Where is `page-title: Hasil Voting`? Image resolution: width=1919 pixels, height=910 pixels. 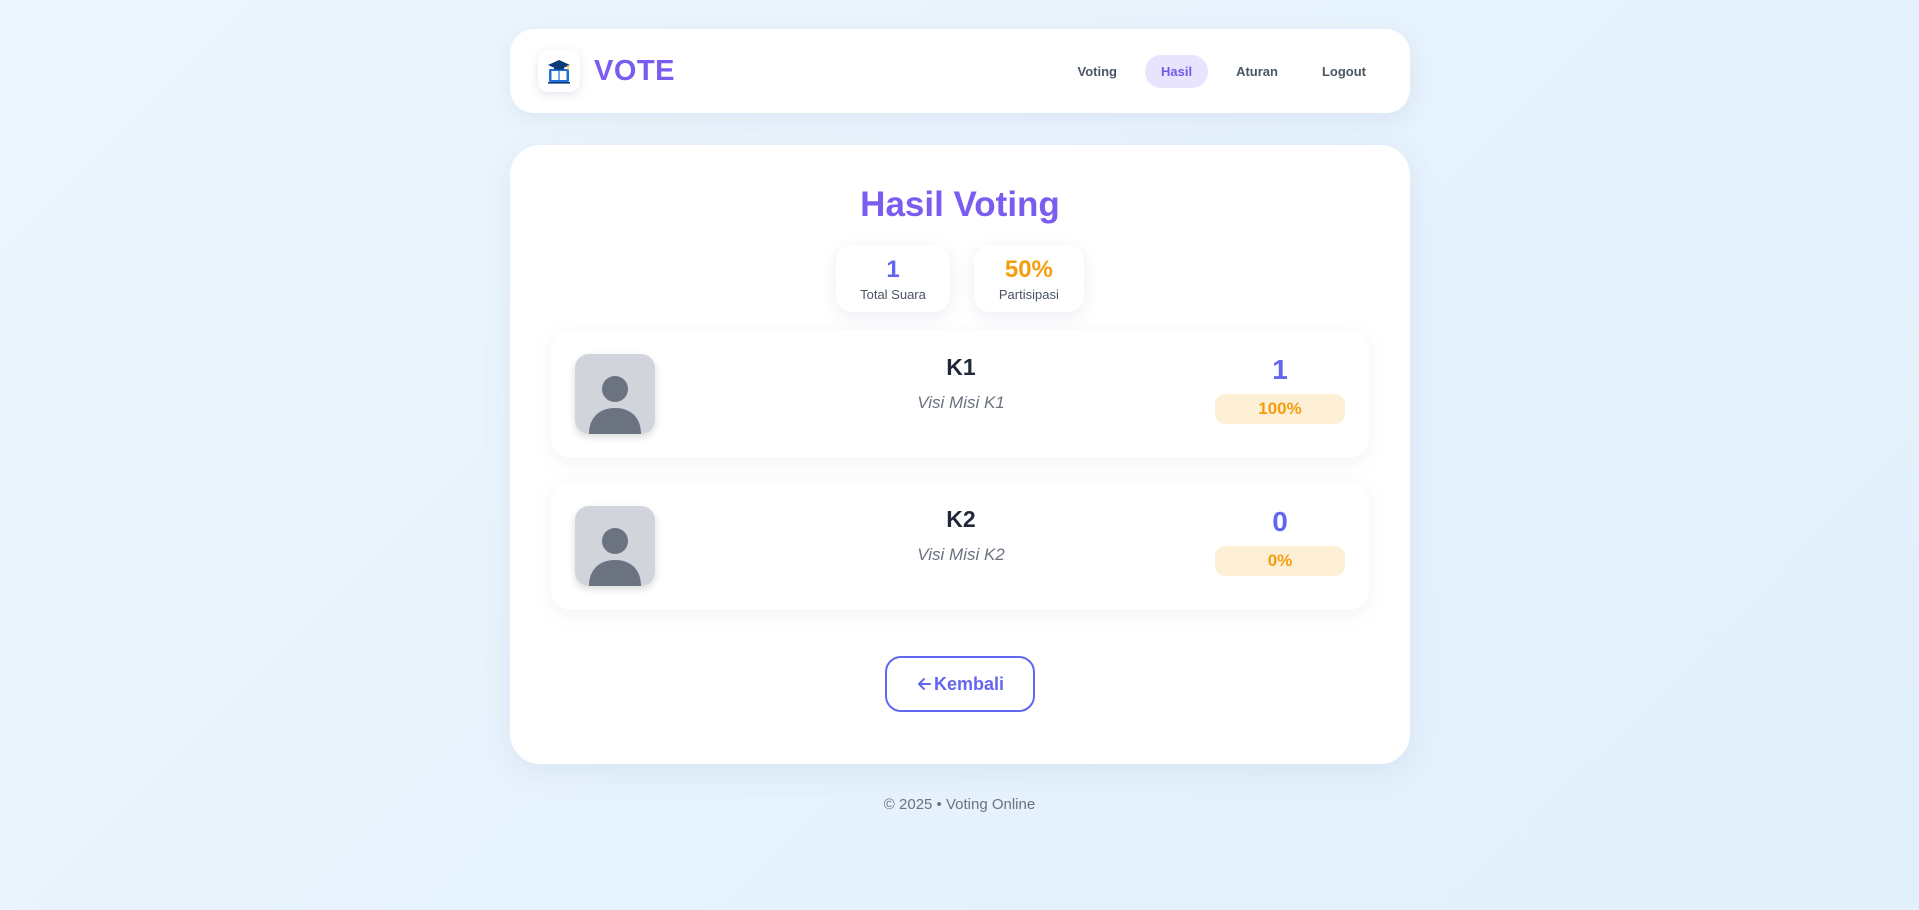
page-title: Hasil Voting is located at coordinates (960, 204).